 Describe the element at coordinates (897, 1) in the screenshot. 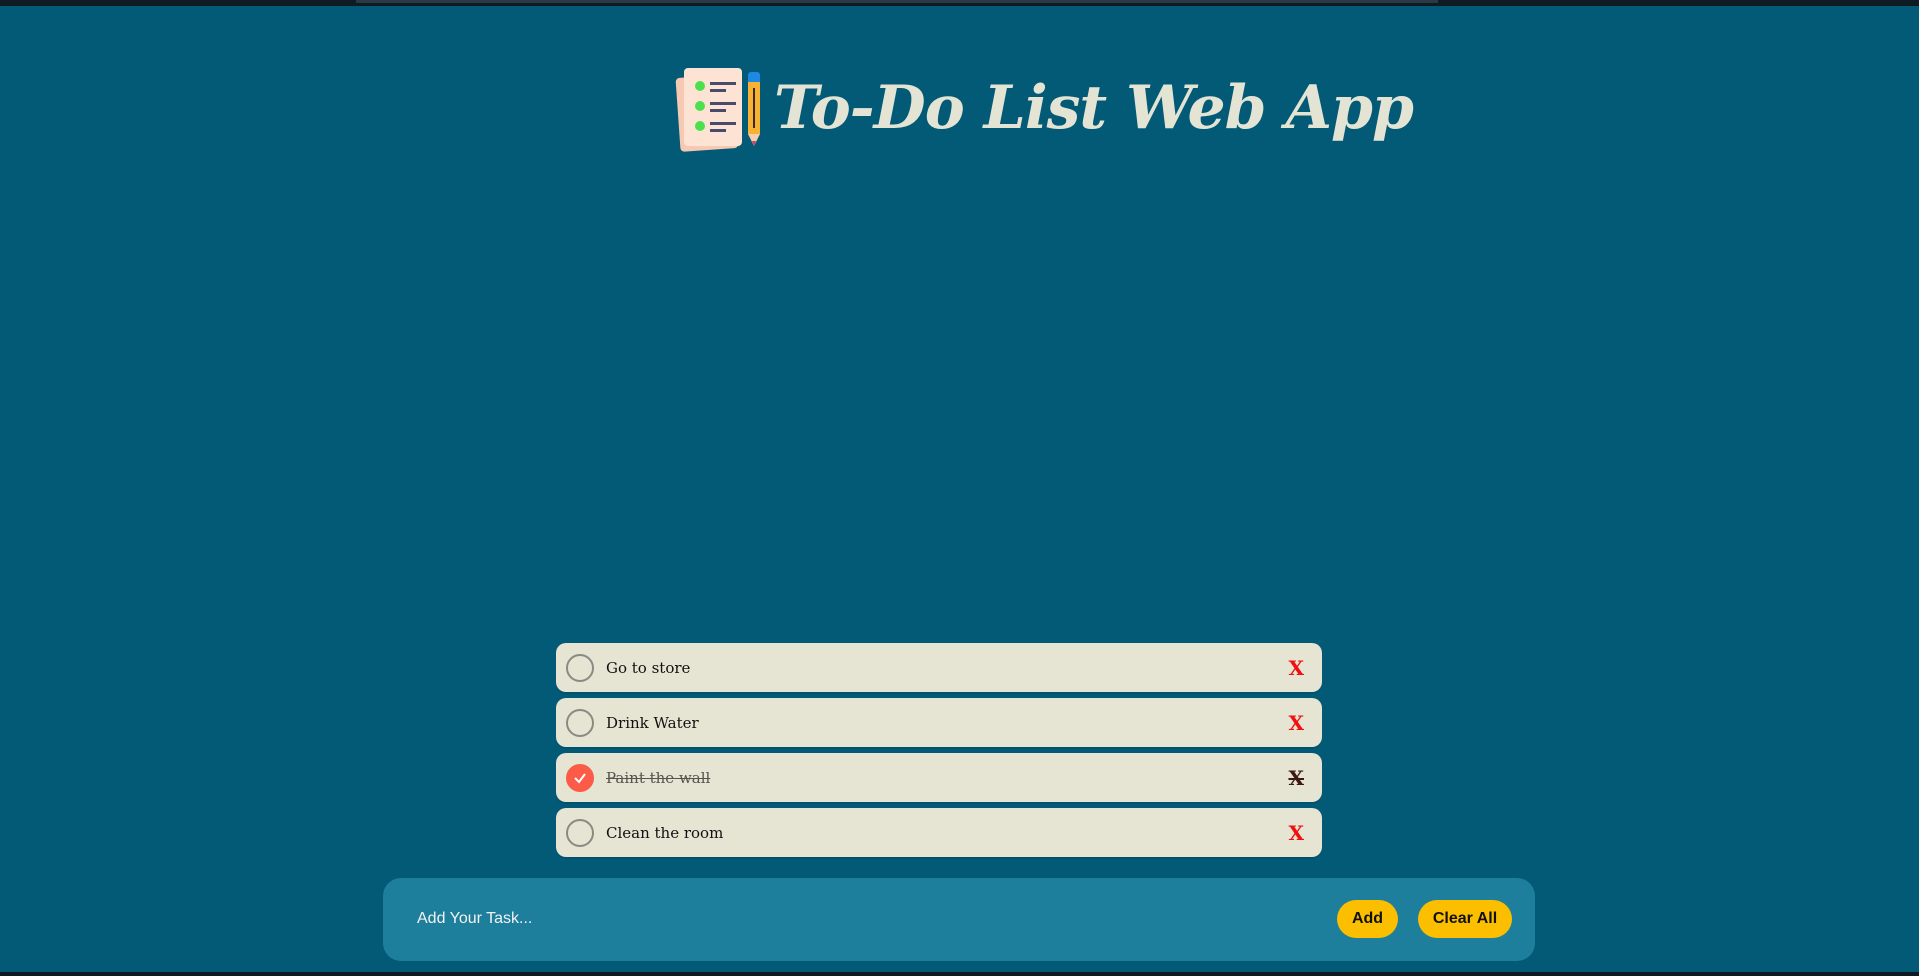

I see `window-top-bar-highlight` at that location.